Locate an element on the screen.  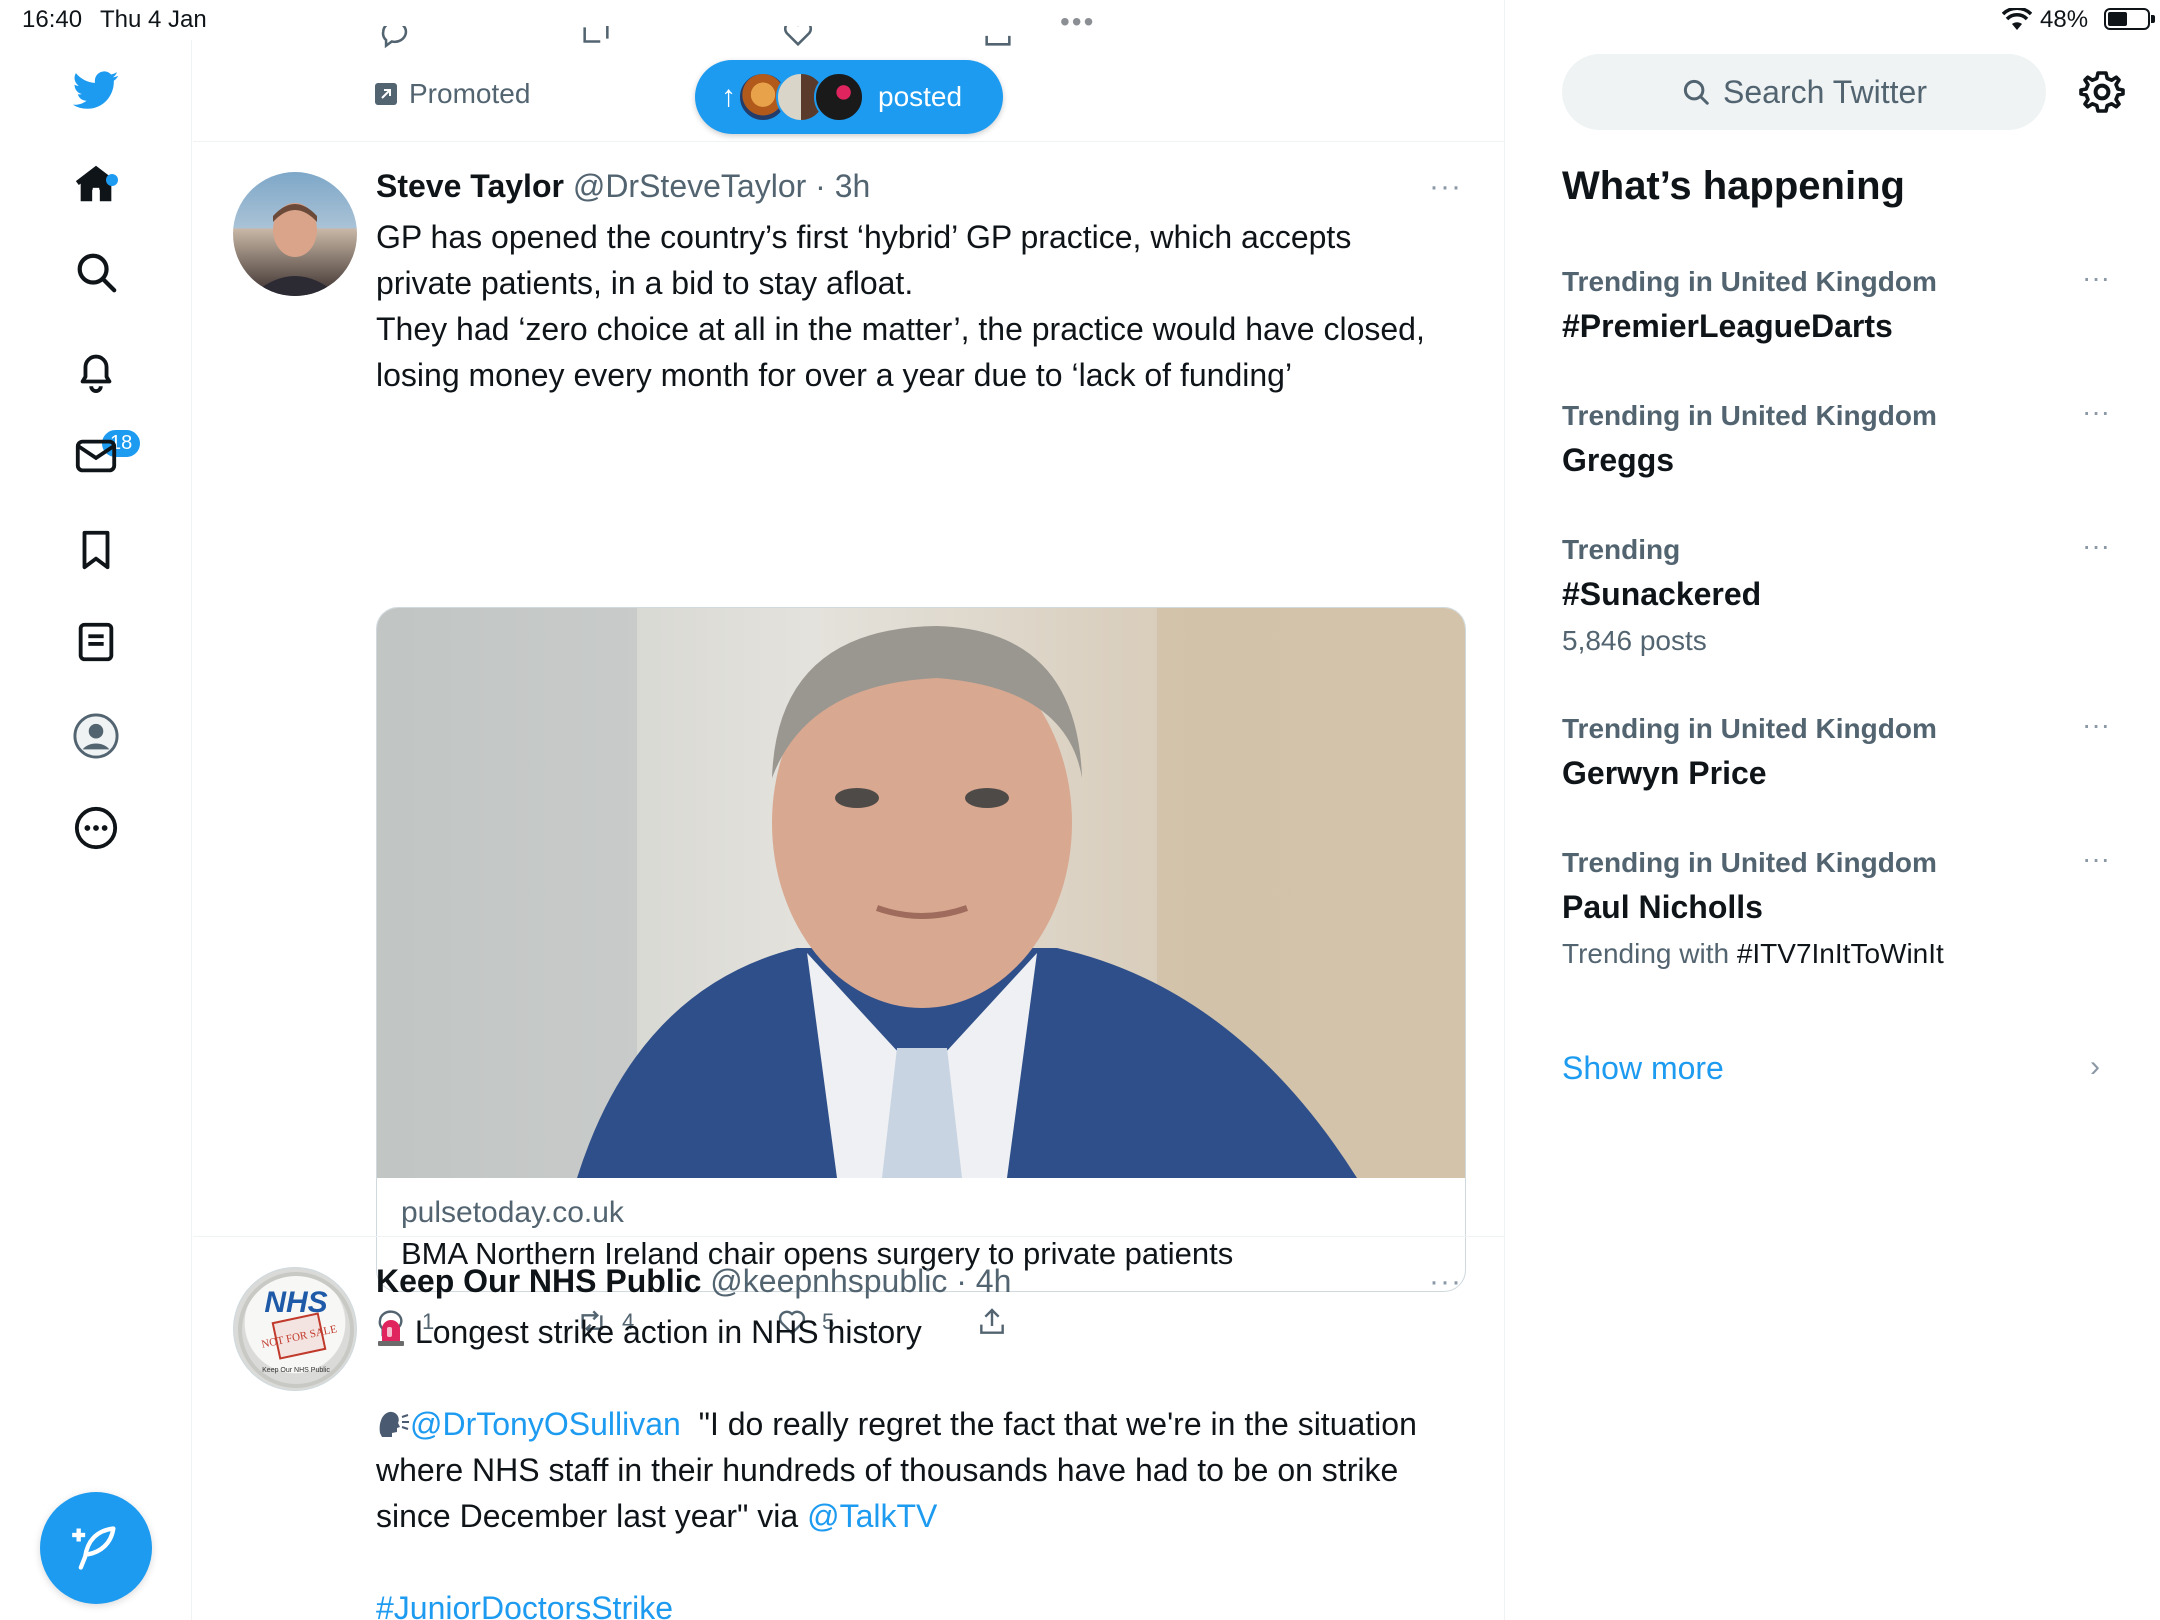
trend-item: Trending in United Kingdom Greggs ··· is located at coordinates (1842, 437).